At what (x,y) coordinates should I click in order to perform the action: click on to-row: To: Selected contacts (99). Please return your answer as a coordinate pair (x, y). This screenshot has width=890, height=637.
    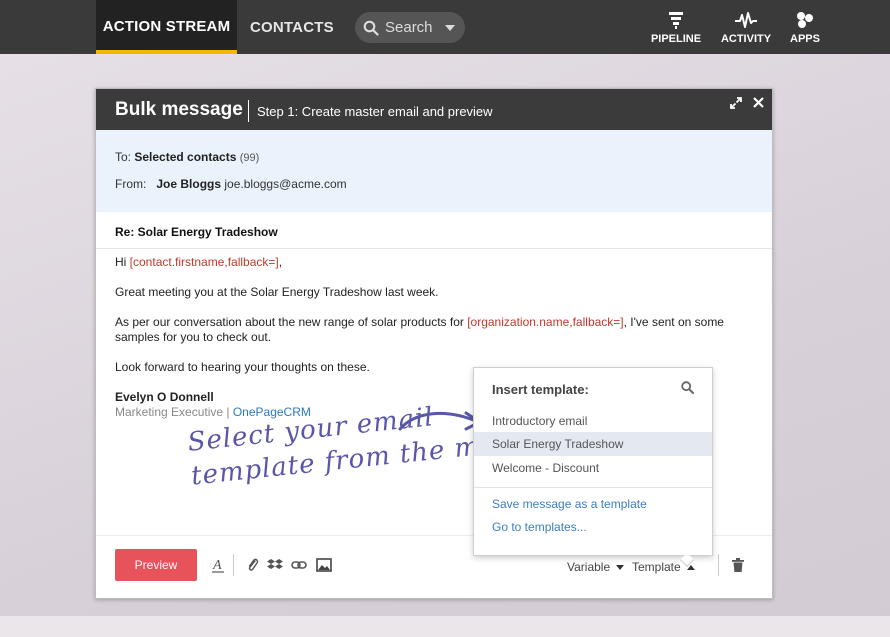
    Looking at the image, I should click on (187, 157).